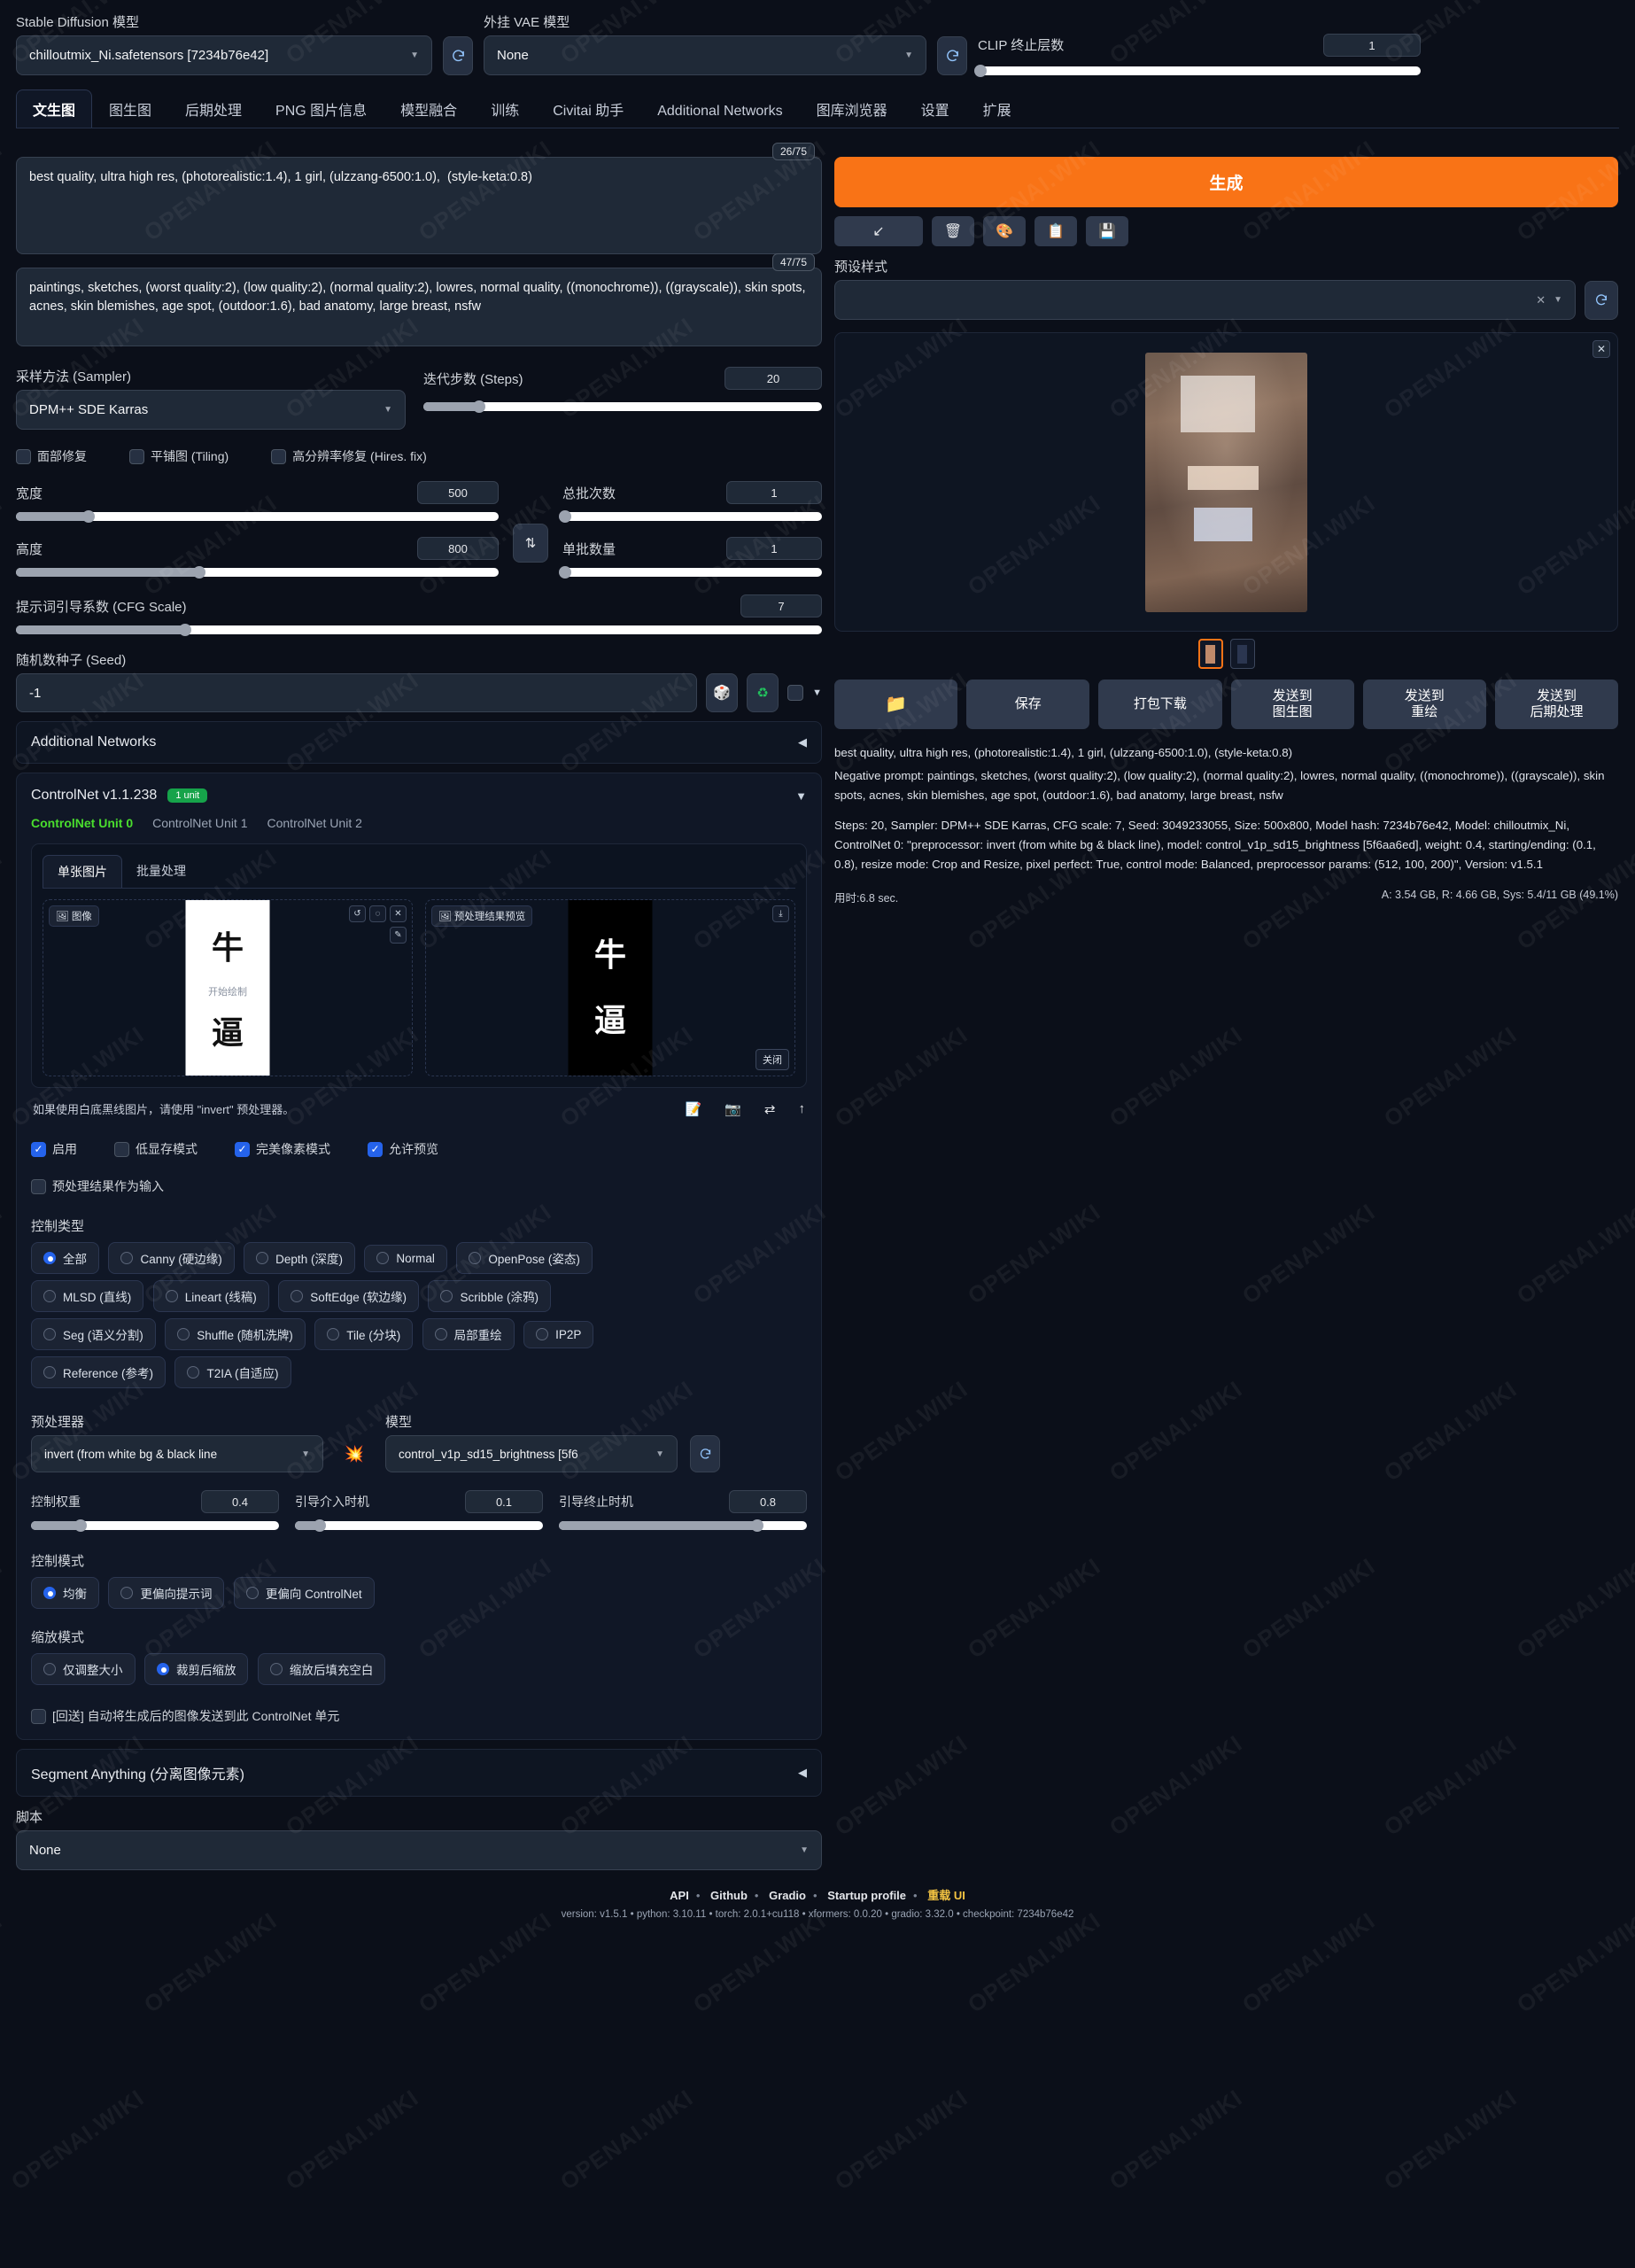 Image resolution: width=1635 pixels, height=2268 pixels. Describe the element at coordinates (610, 988) in the screenshot. I see `controlnet-preprocess-preview: 🖼 预处理结果预览 牛 逼 ⤓ 关闭` at that location.